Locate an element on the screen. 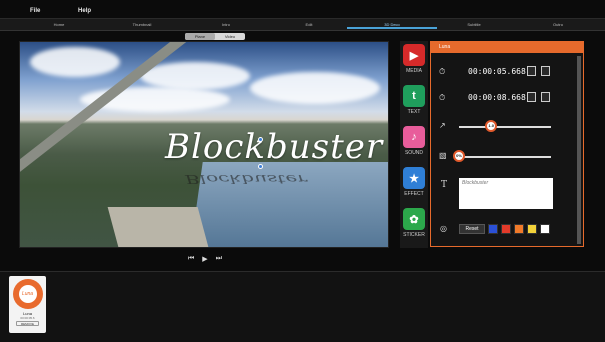  playback-controls: ⏮ ▶ ⏭ is located at coordinates (205, 259).